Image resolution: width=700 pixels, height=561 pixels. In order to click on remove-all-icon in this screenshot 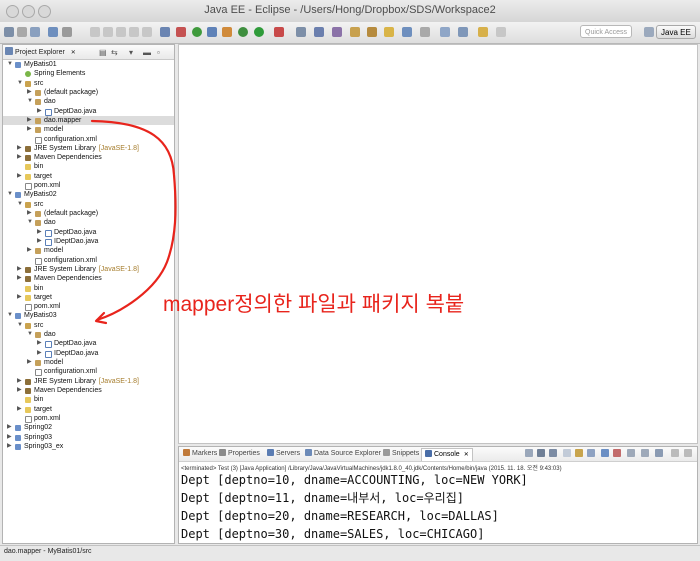, I will do `click(553, 453)`.